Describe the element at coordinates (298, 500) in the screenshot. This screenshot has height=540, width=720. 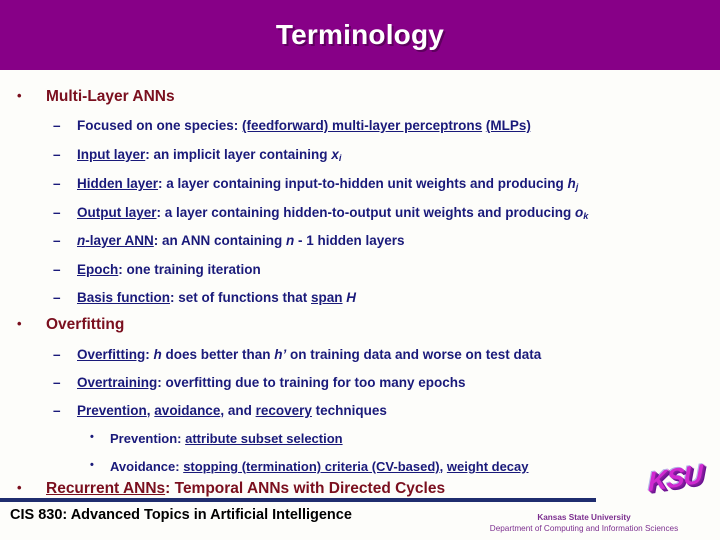
I see `footer-divider` at that location.